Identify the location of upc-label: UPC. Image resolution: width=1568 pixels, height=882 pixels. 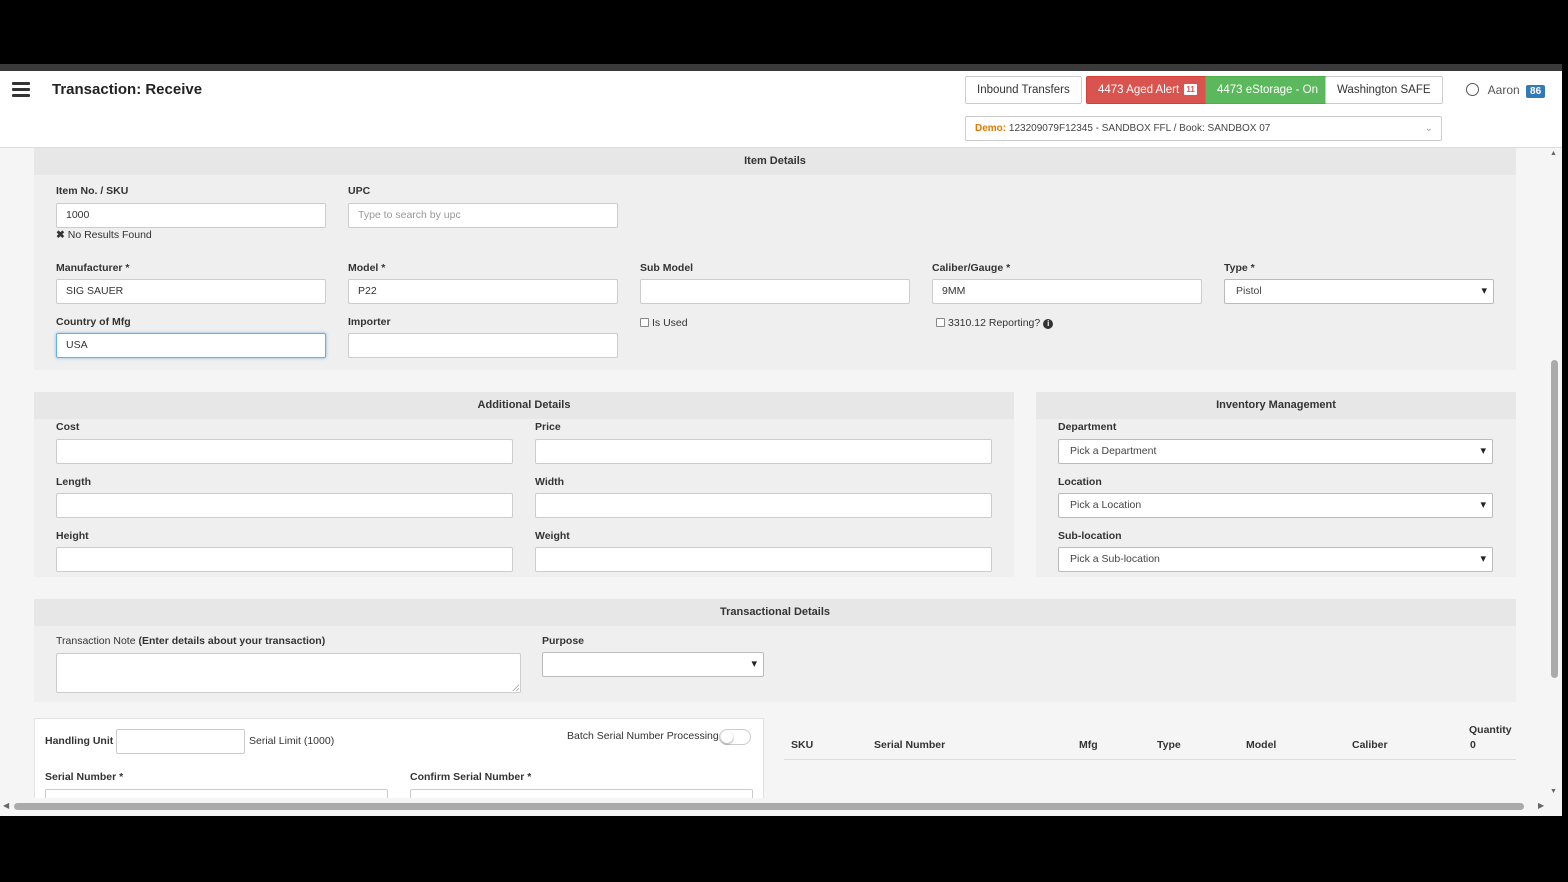
(359, 191).